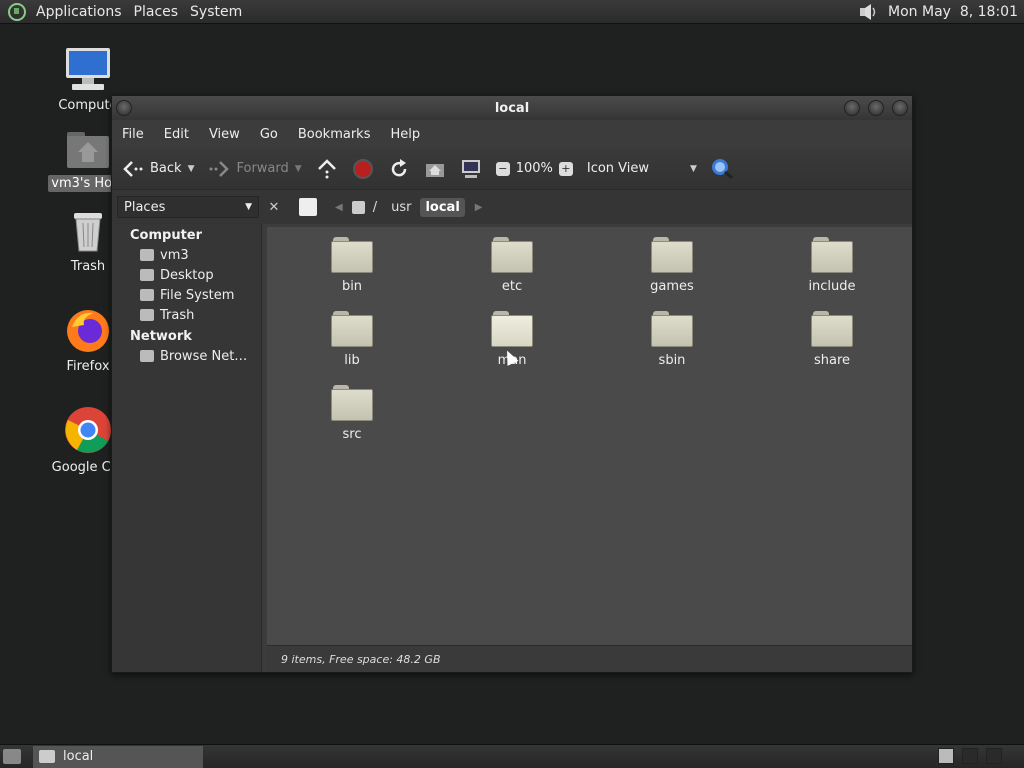 This screenshot has height=768, width=1024. I want to click on menu-system: System, so click(216, 12).